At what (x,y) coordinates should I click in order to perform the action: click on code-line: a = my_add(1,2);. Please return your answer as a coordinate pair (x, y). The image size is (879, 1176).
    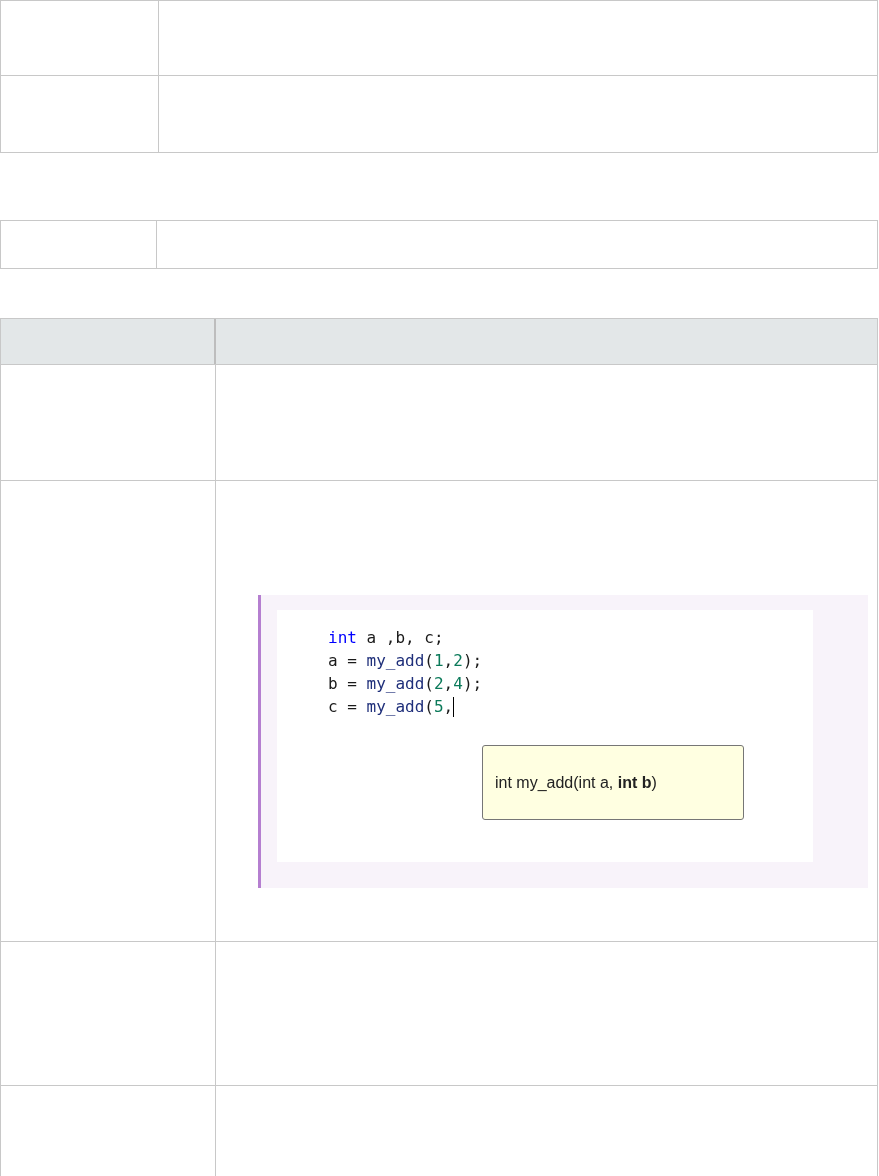
    Looking at the image, I should click on (405, 661).